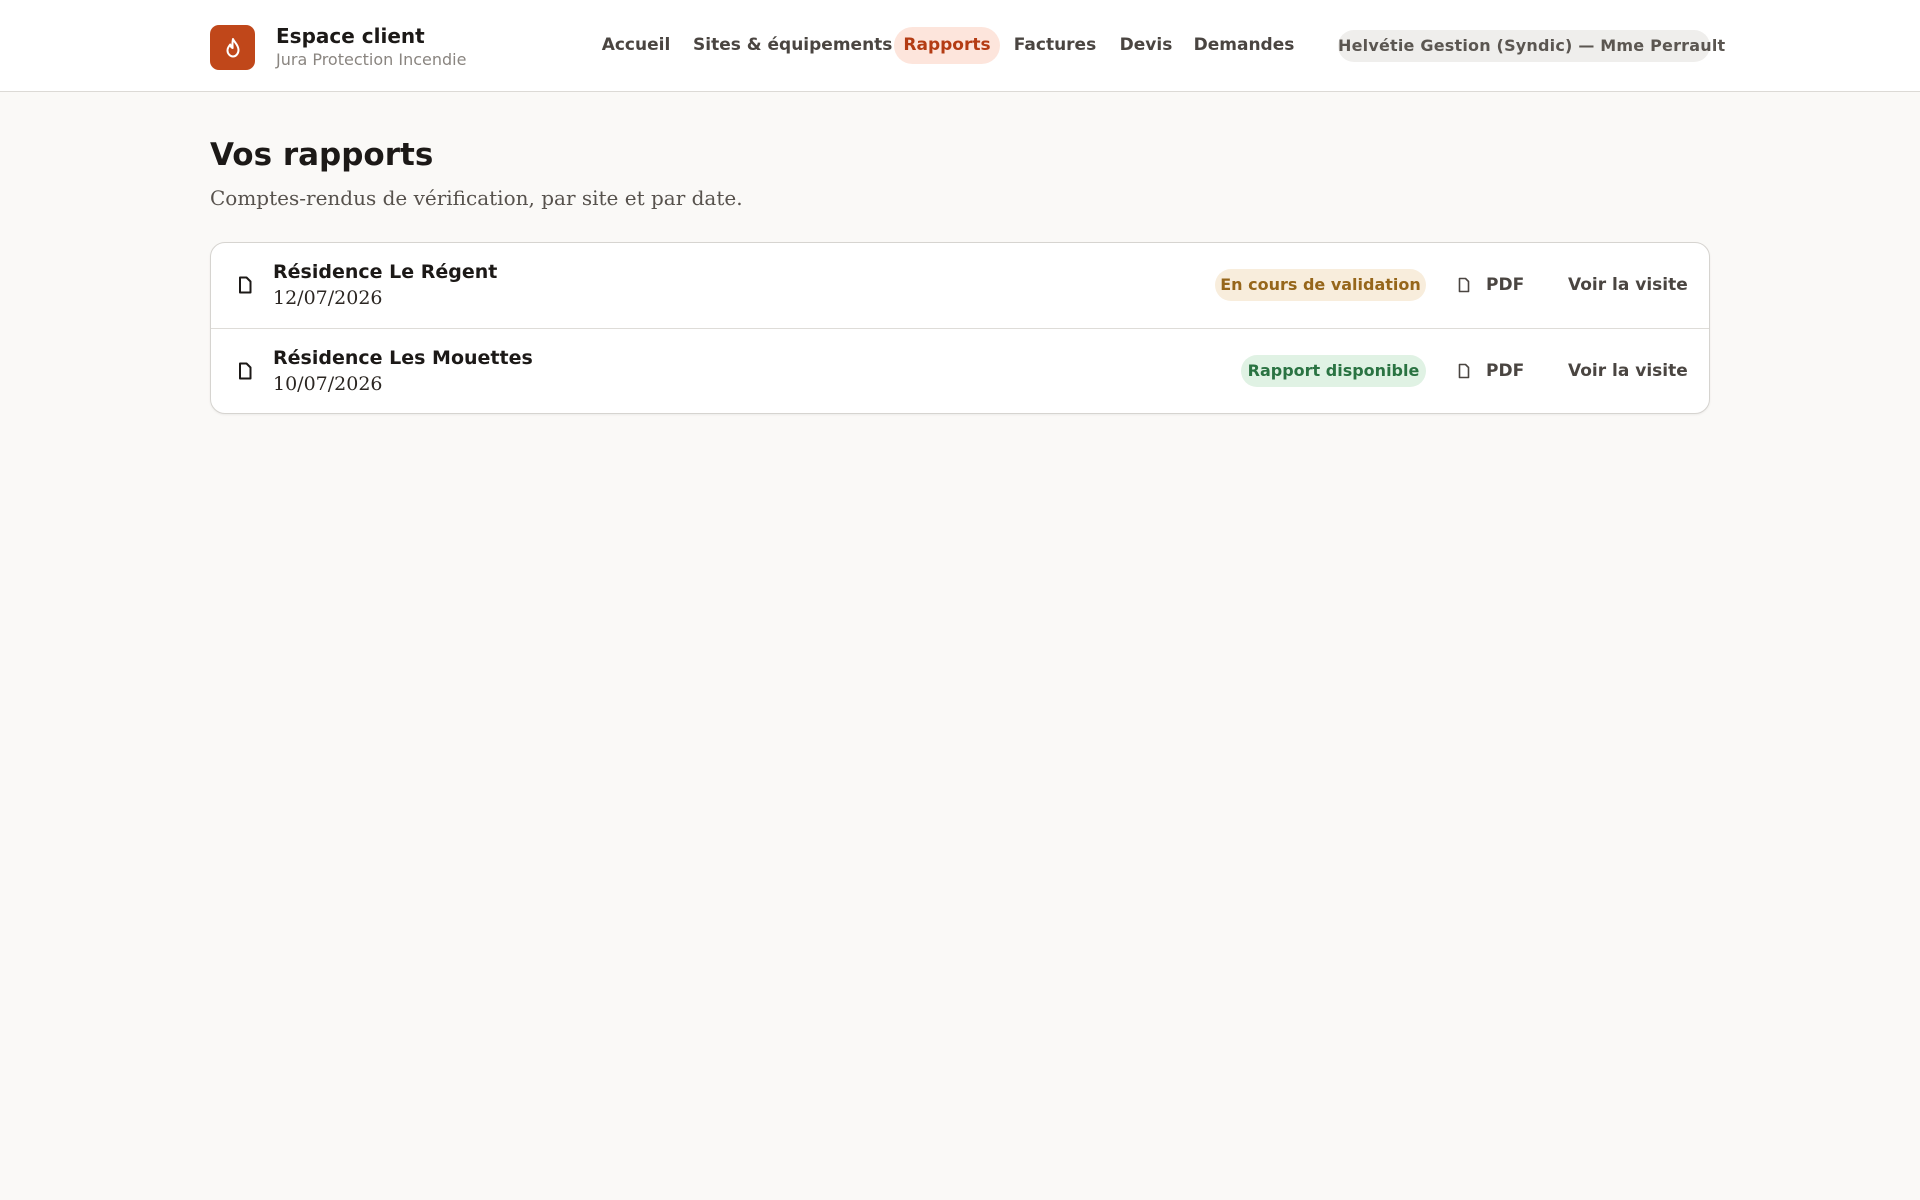  I want to click on report-date: 12/07/2026, so click(328, 298).